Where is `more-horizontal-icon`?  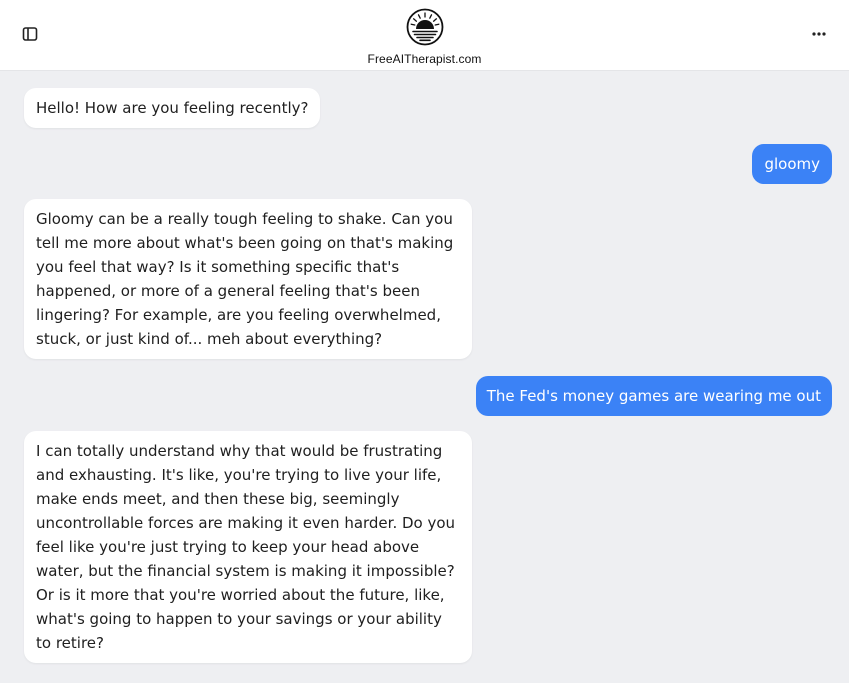 more-horizontal-icon is located at coordinates (819, 34).